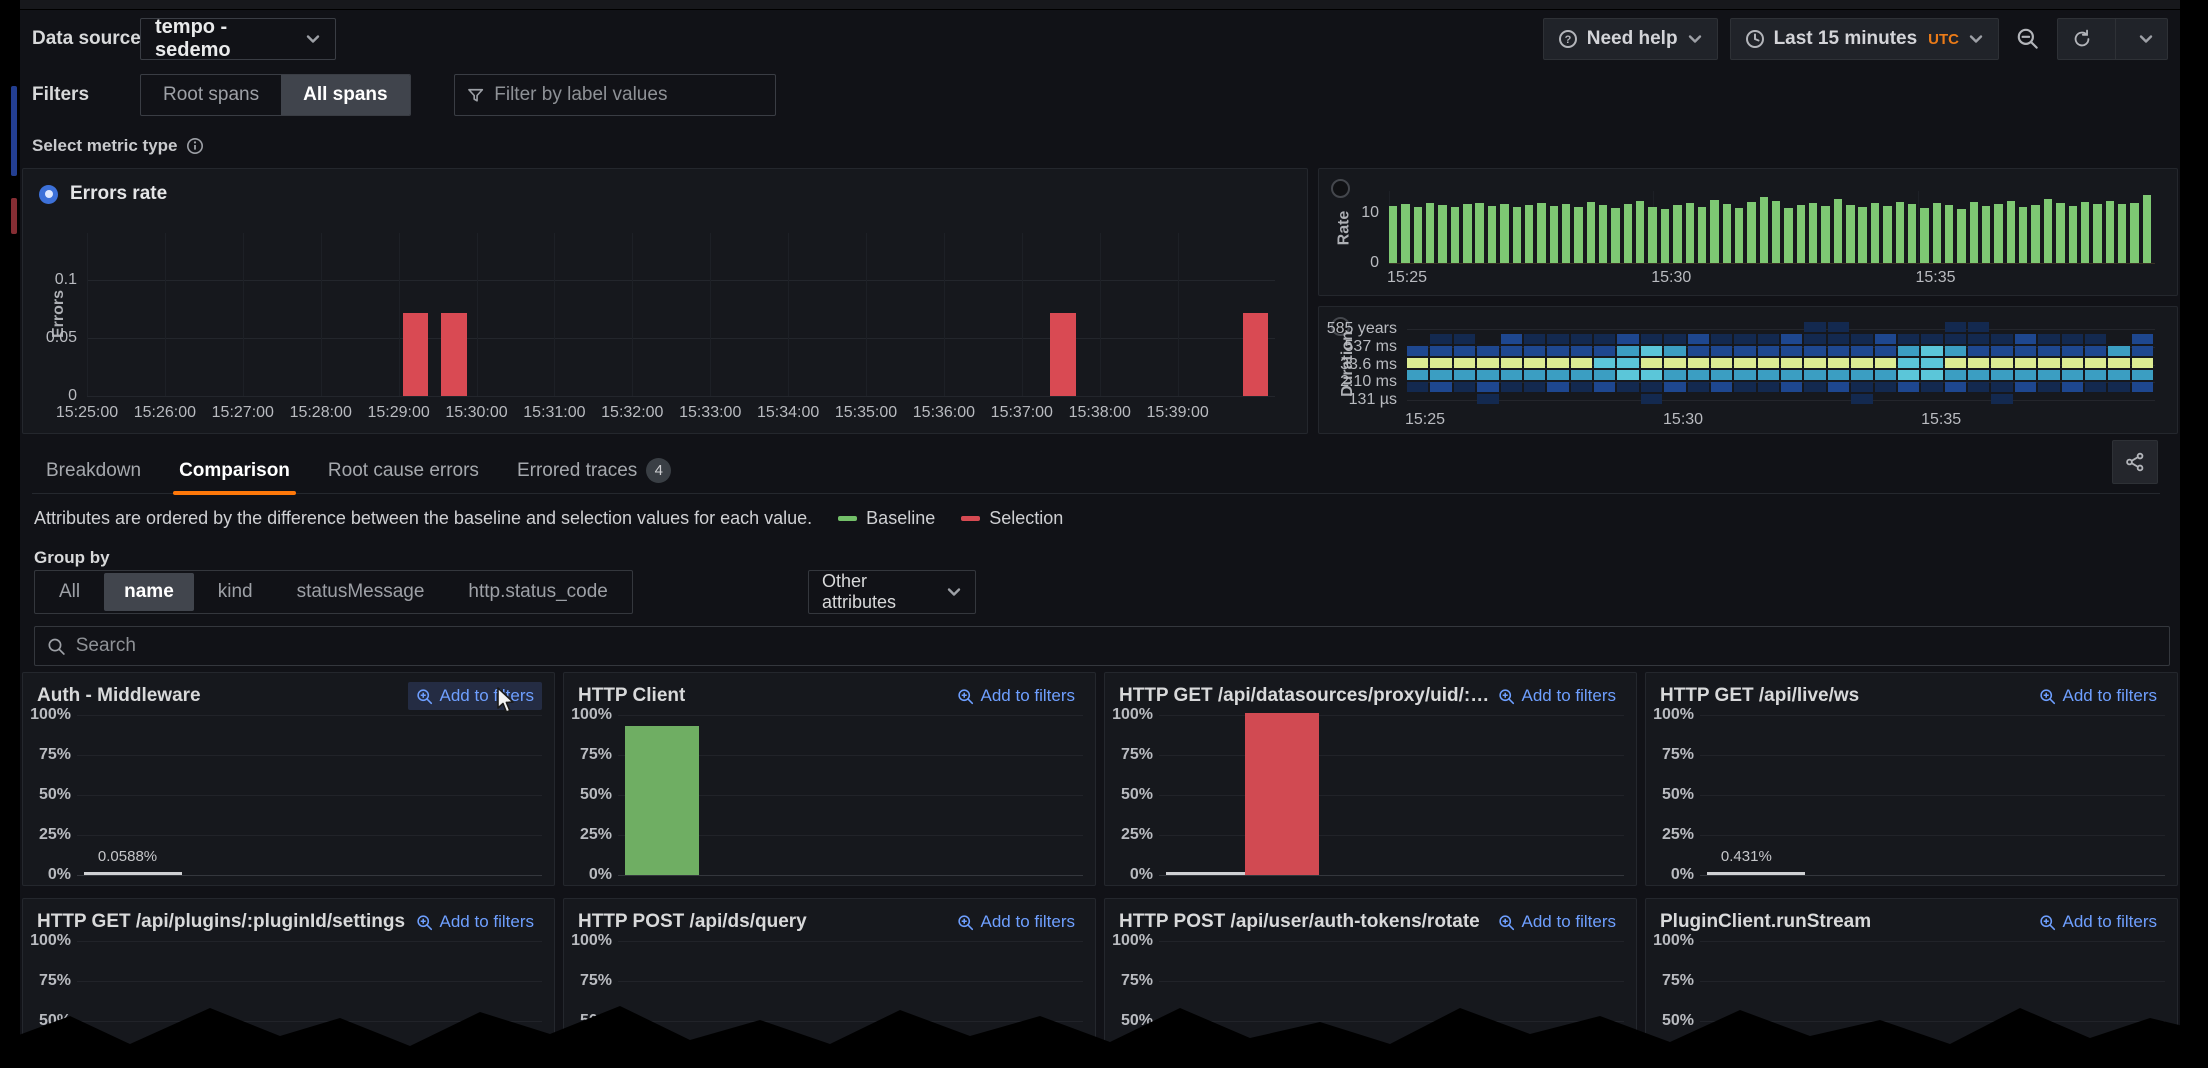 This screenshot has height=1068, width=2208. What do you see at coordinates (234, 471) in the screenshot?
I see `tab-comparison: Comparison` at bounding box center [234, 471].